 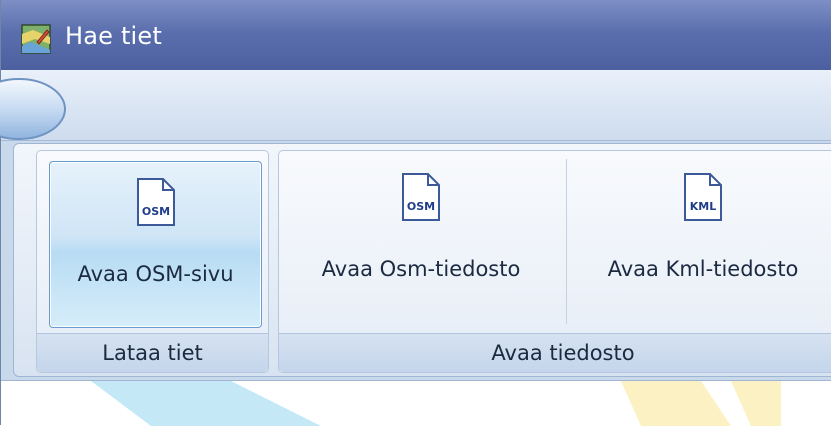 I want to click on ribbon-group-lataa-tiet: OSM Avaa OSM-sivu Lataa tiet, so click(x=152, y=261).